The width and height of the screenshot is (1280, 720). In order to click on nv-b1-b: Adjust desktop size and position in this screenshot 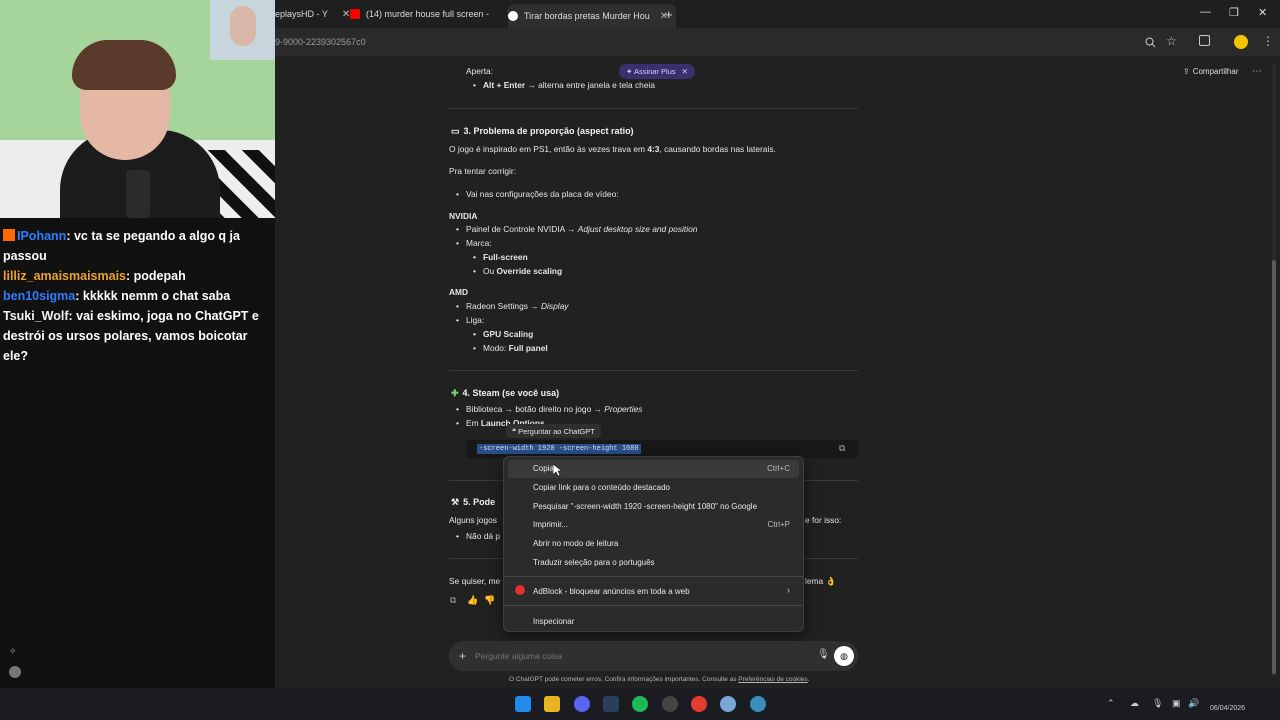, I will do `click(637, 229)`.